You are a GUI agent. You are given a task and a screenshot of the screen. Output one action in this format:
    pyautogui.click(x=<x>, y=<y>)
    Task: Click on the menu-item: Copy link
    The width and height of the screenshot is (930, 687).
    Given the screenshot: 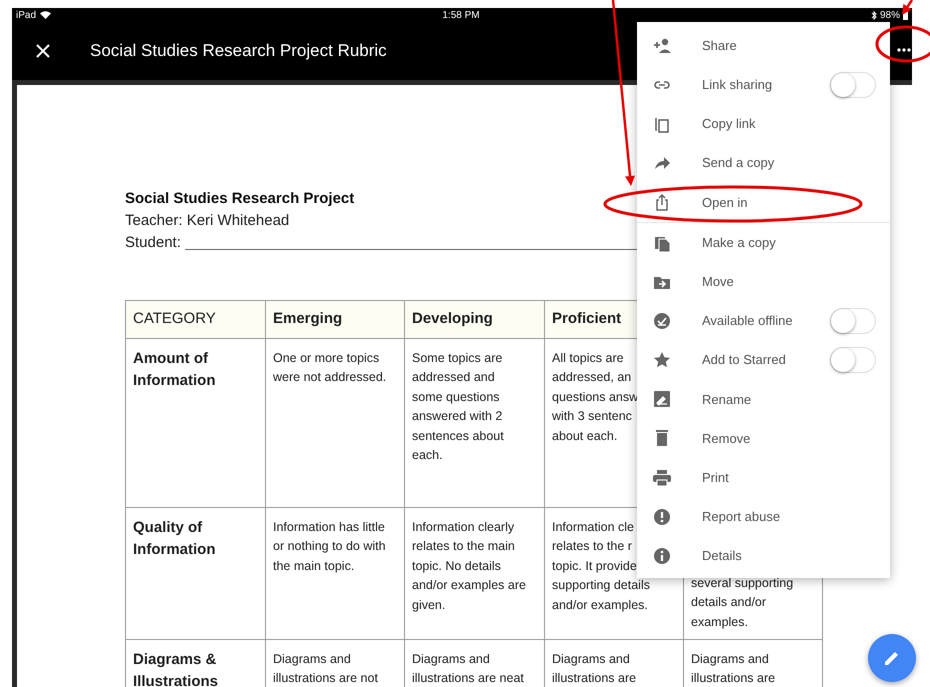 What is the action you would take?
    pyautogui.click(x=763, y=124)
    